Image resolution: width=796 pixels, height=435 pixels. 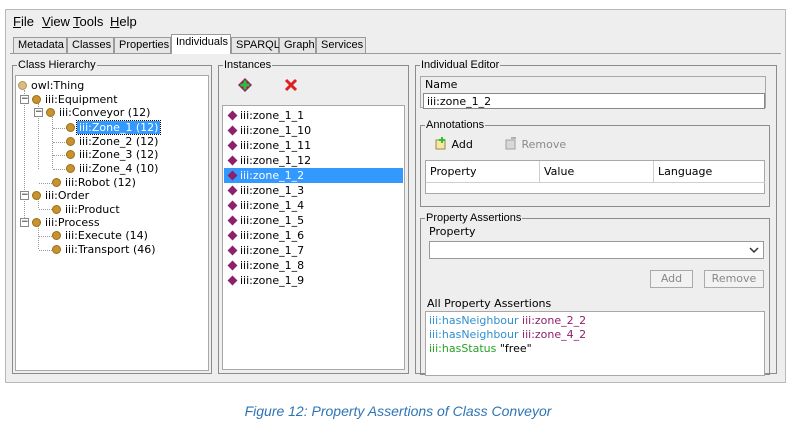 What do you see at coordinates (313, 205) in the screenshot?
I see `list-item: iii:zone_1_4` at bounding box center [313, 205].